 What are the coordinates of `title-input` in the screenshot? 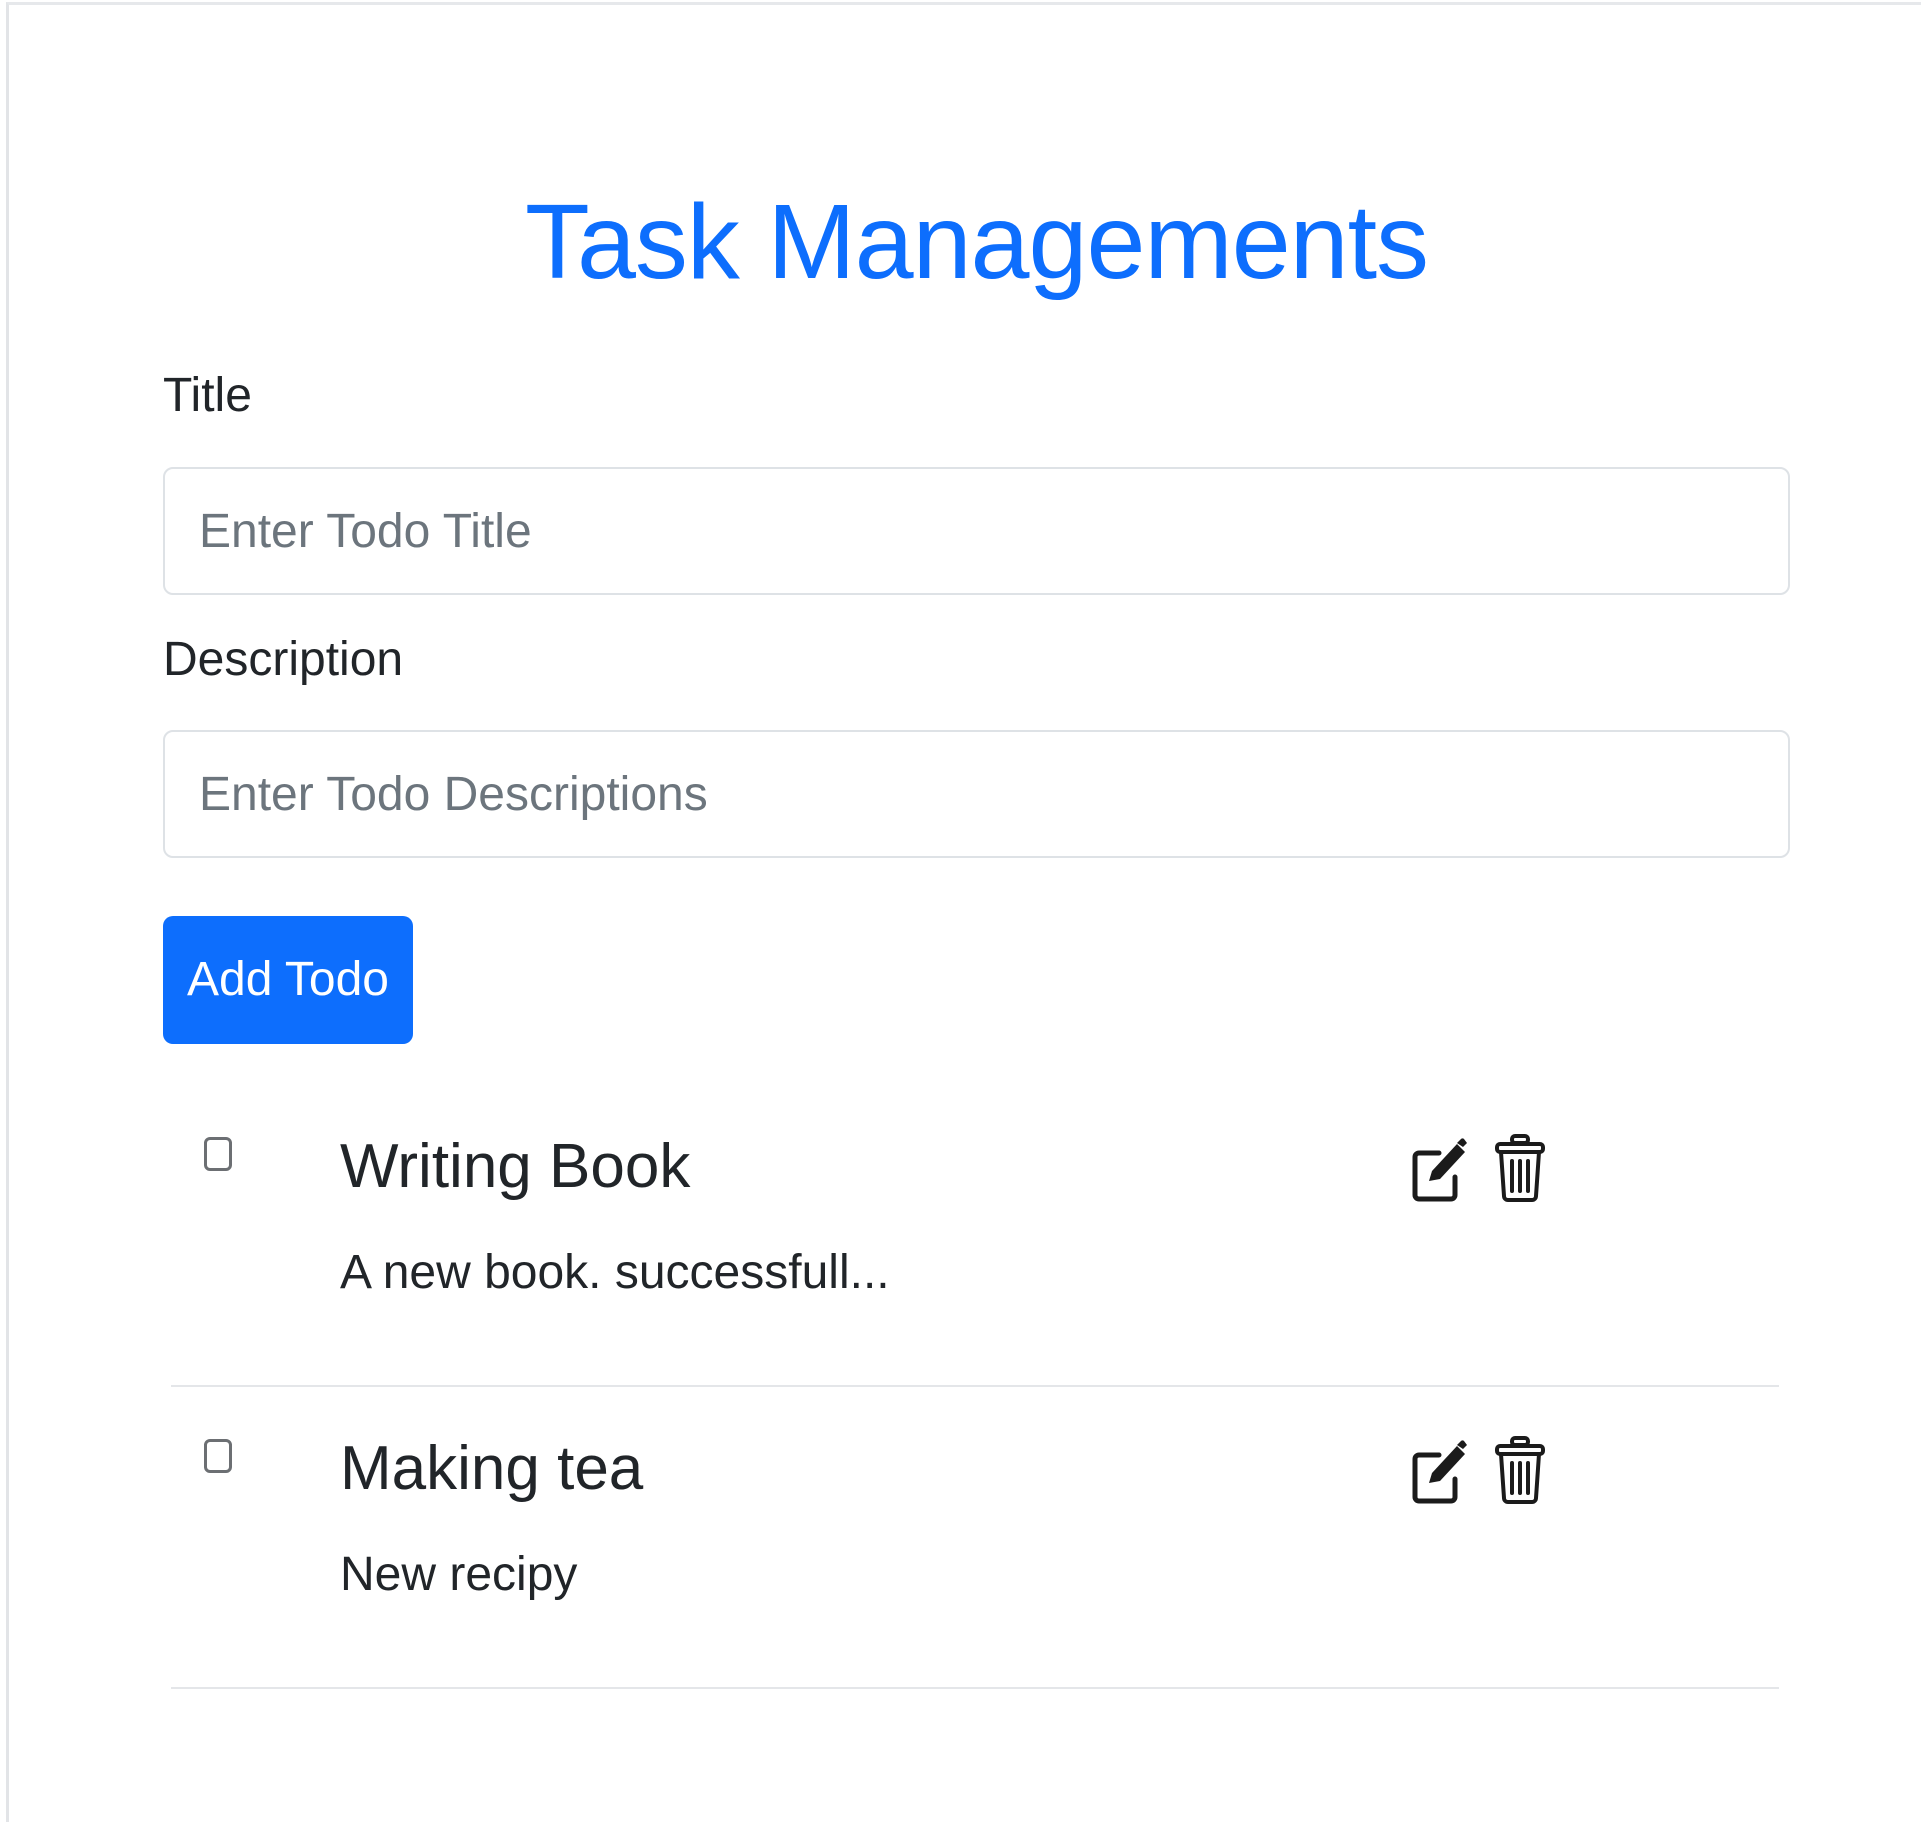 It's located at (976, 531).